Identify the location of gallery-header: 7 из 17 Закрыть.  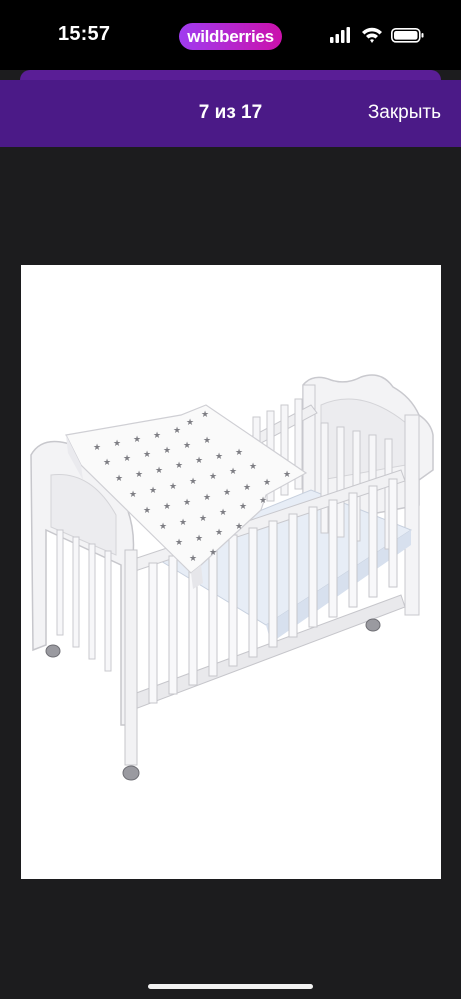
(230, 113).